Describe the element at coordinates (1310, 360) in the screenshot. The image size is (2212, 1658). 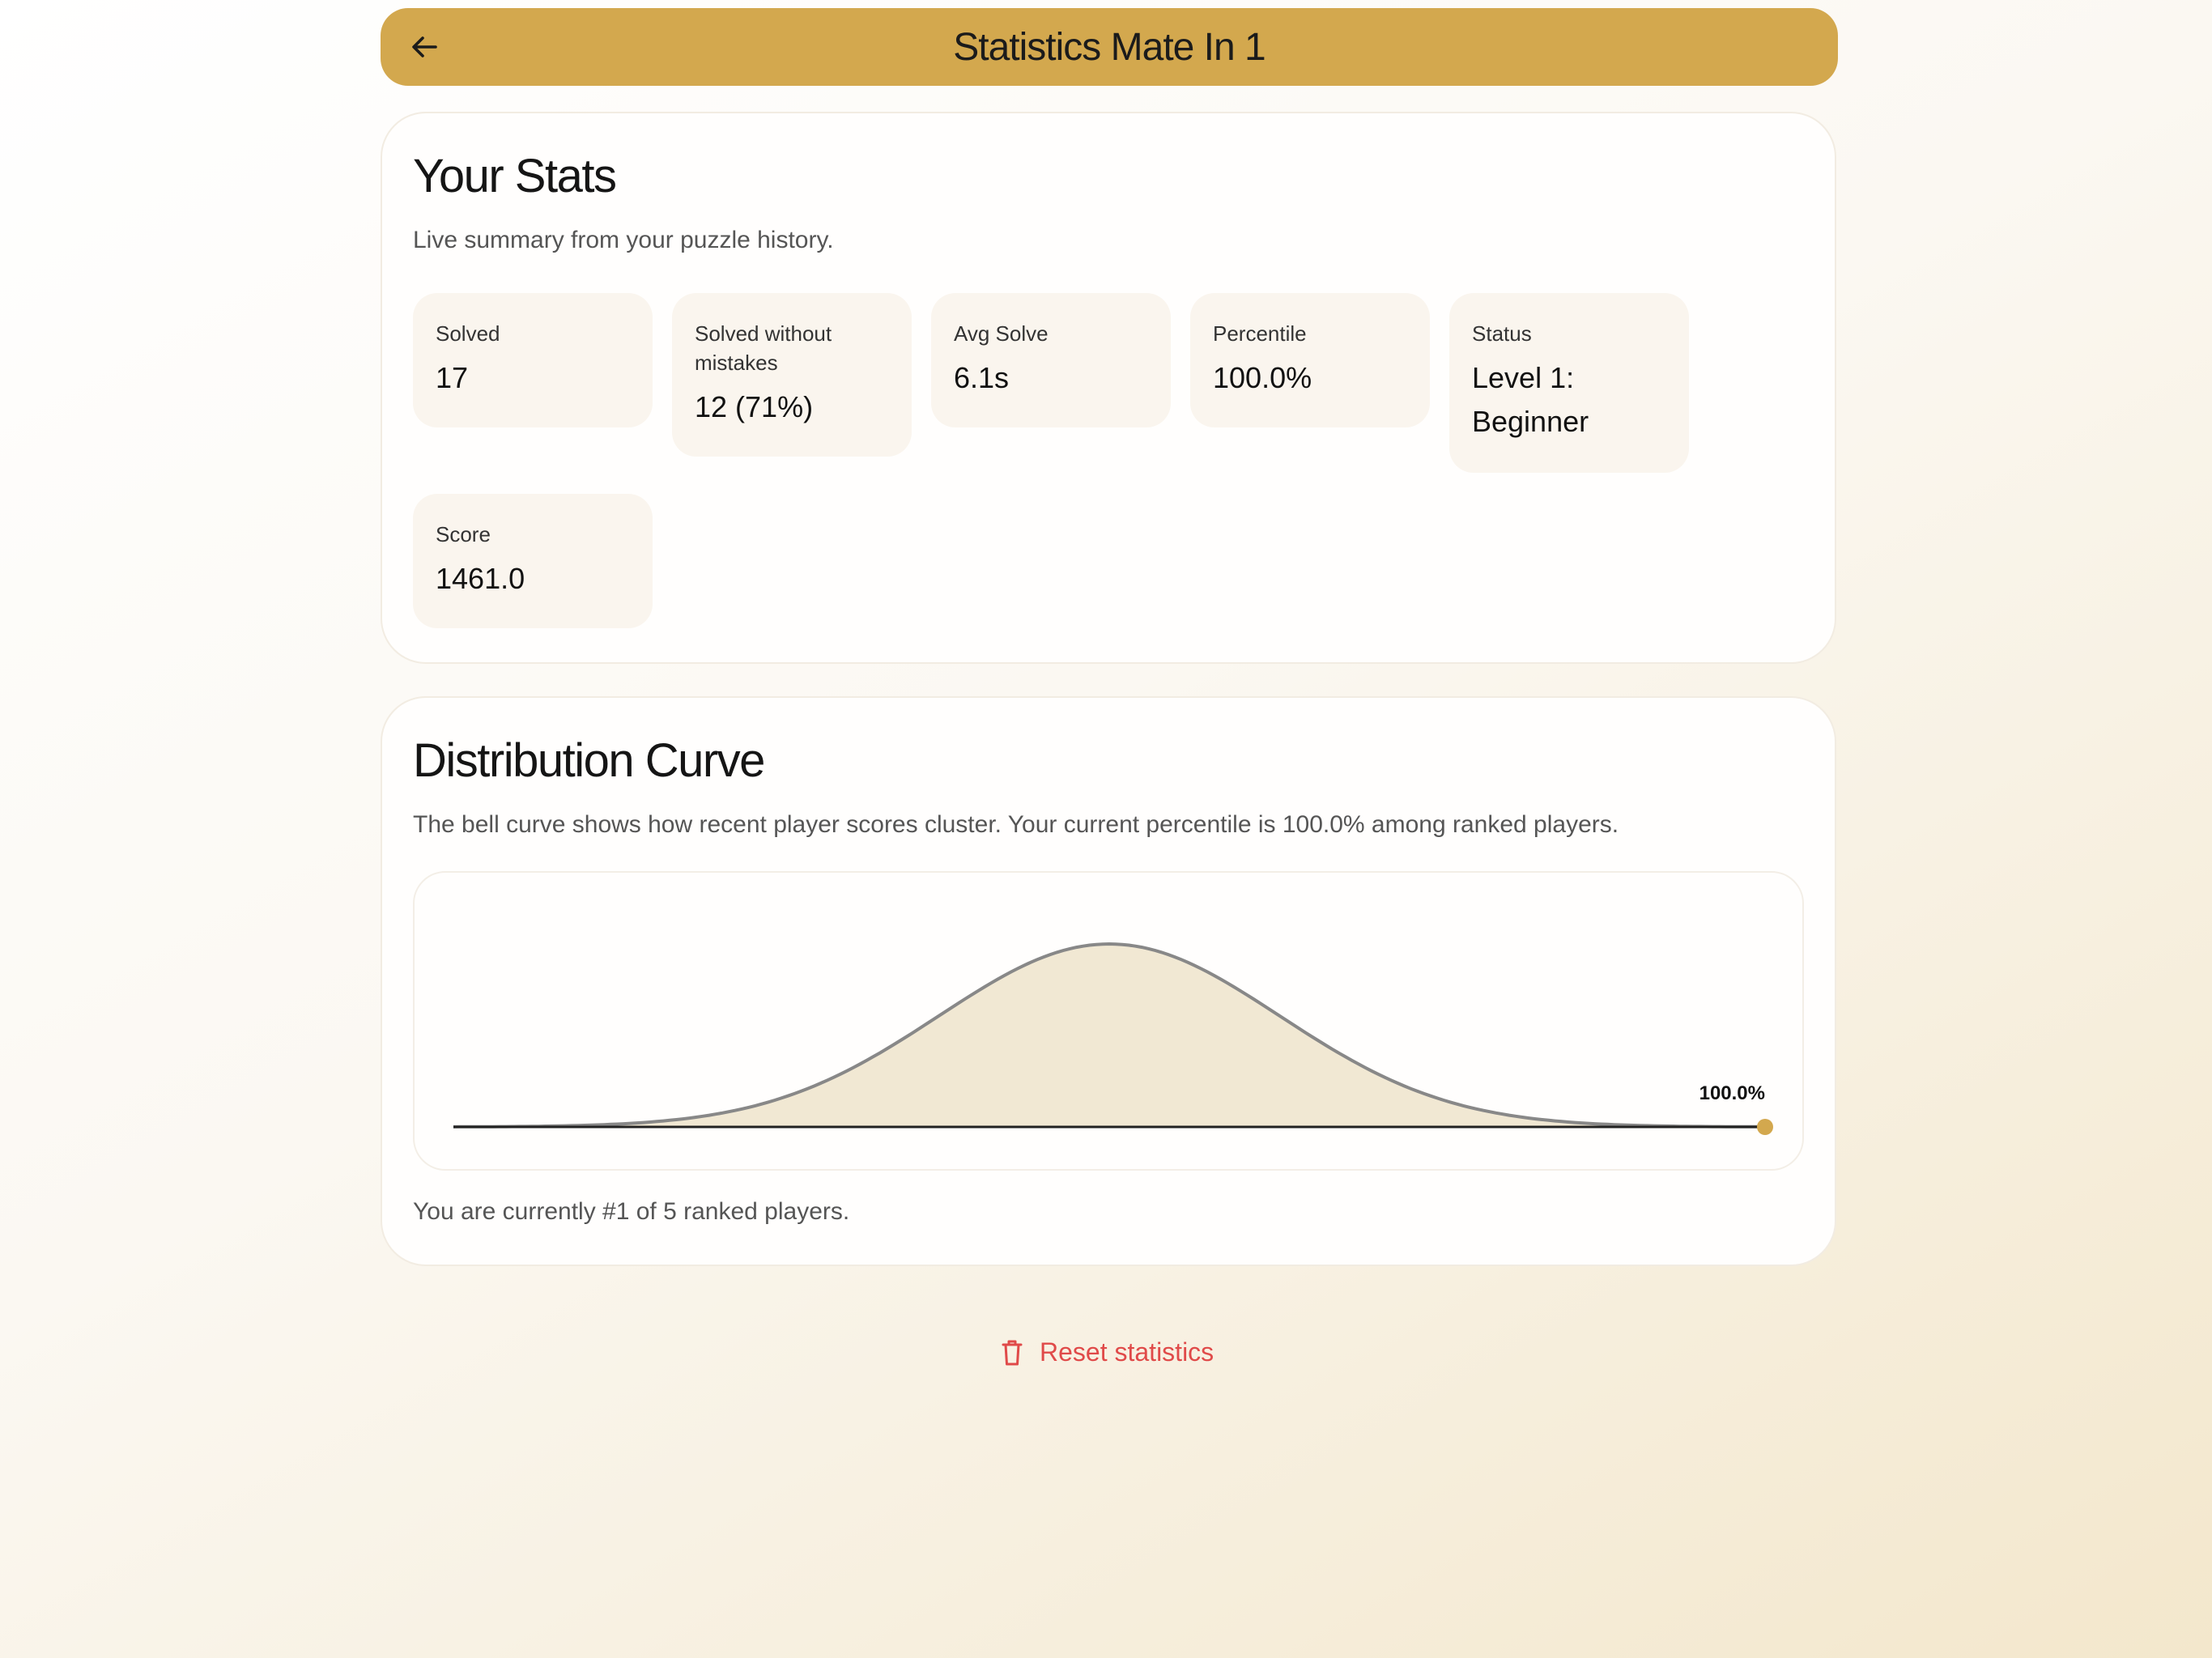
I see `stat-tile-percentile: Percentile 100.0%` at that location.